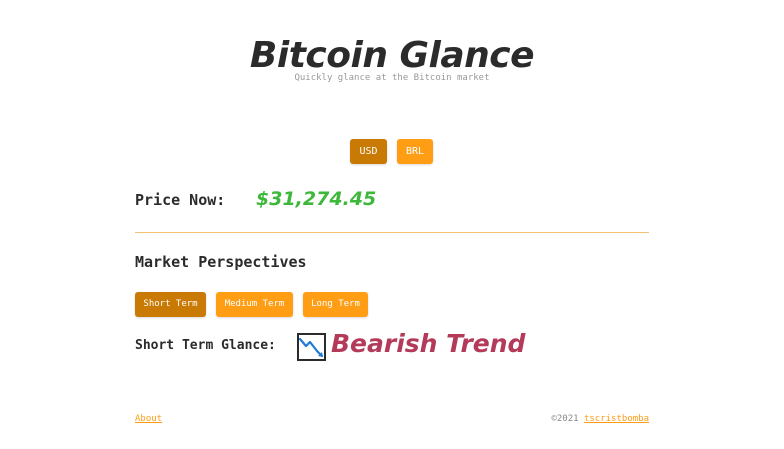 The width and height of the screenshot is (784, 449). What do you see at coordinates (392, 55) in the screenshot?
I see `app-title: Bitcoin Glance` at bounding box center [392, 55].